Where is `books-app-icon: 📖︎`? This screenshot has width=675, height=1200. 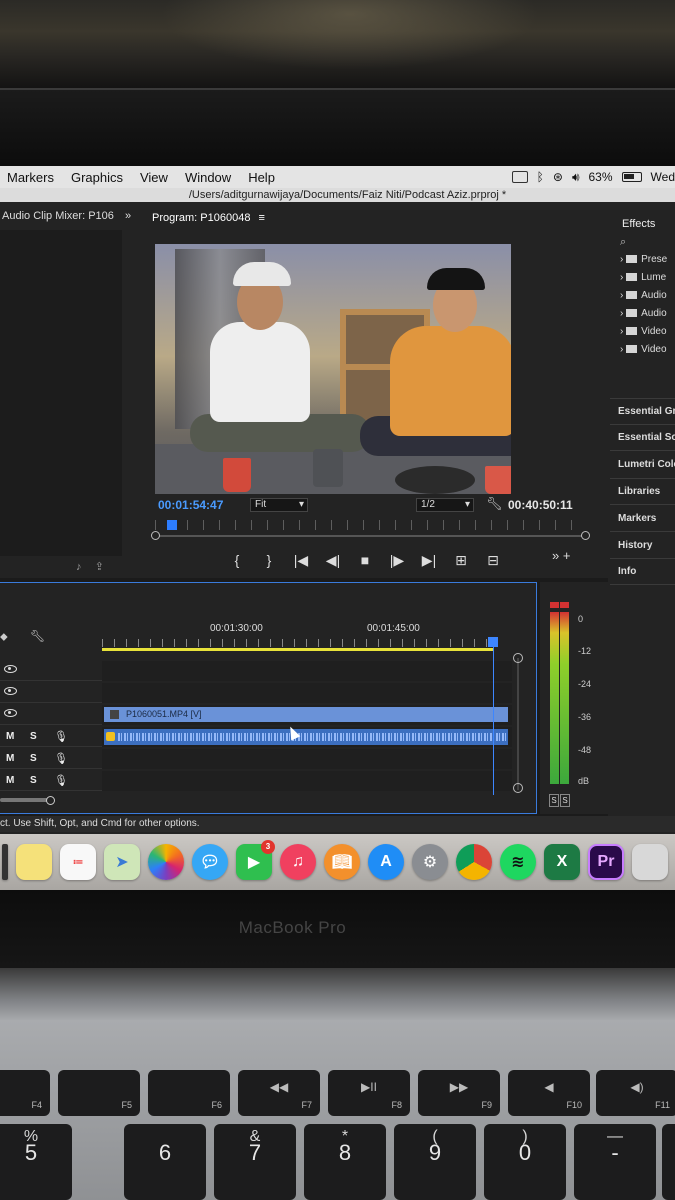 books-app-icon: 📖︎ is located at coordinates (342, 862).